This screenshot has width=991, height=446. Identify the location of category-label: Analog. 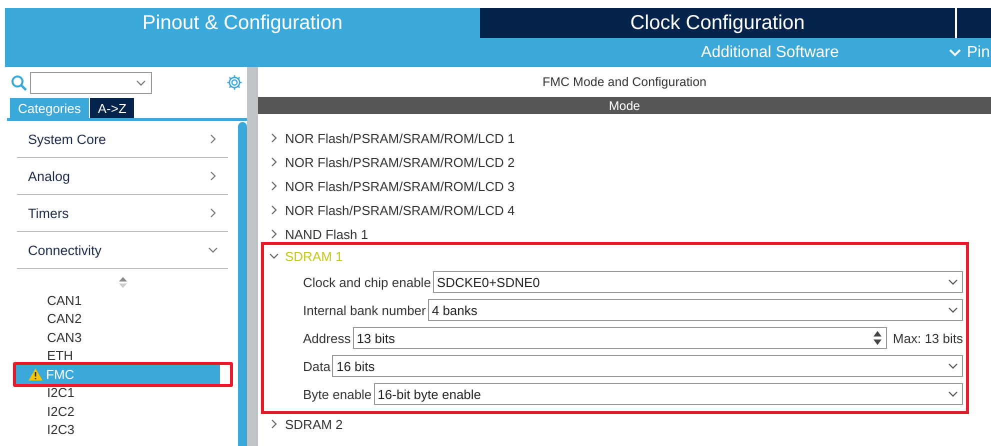
(49, 176).